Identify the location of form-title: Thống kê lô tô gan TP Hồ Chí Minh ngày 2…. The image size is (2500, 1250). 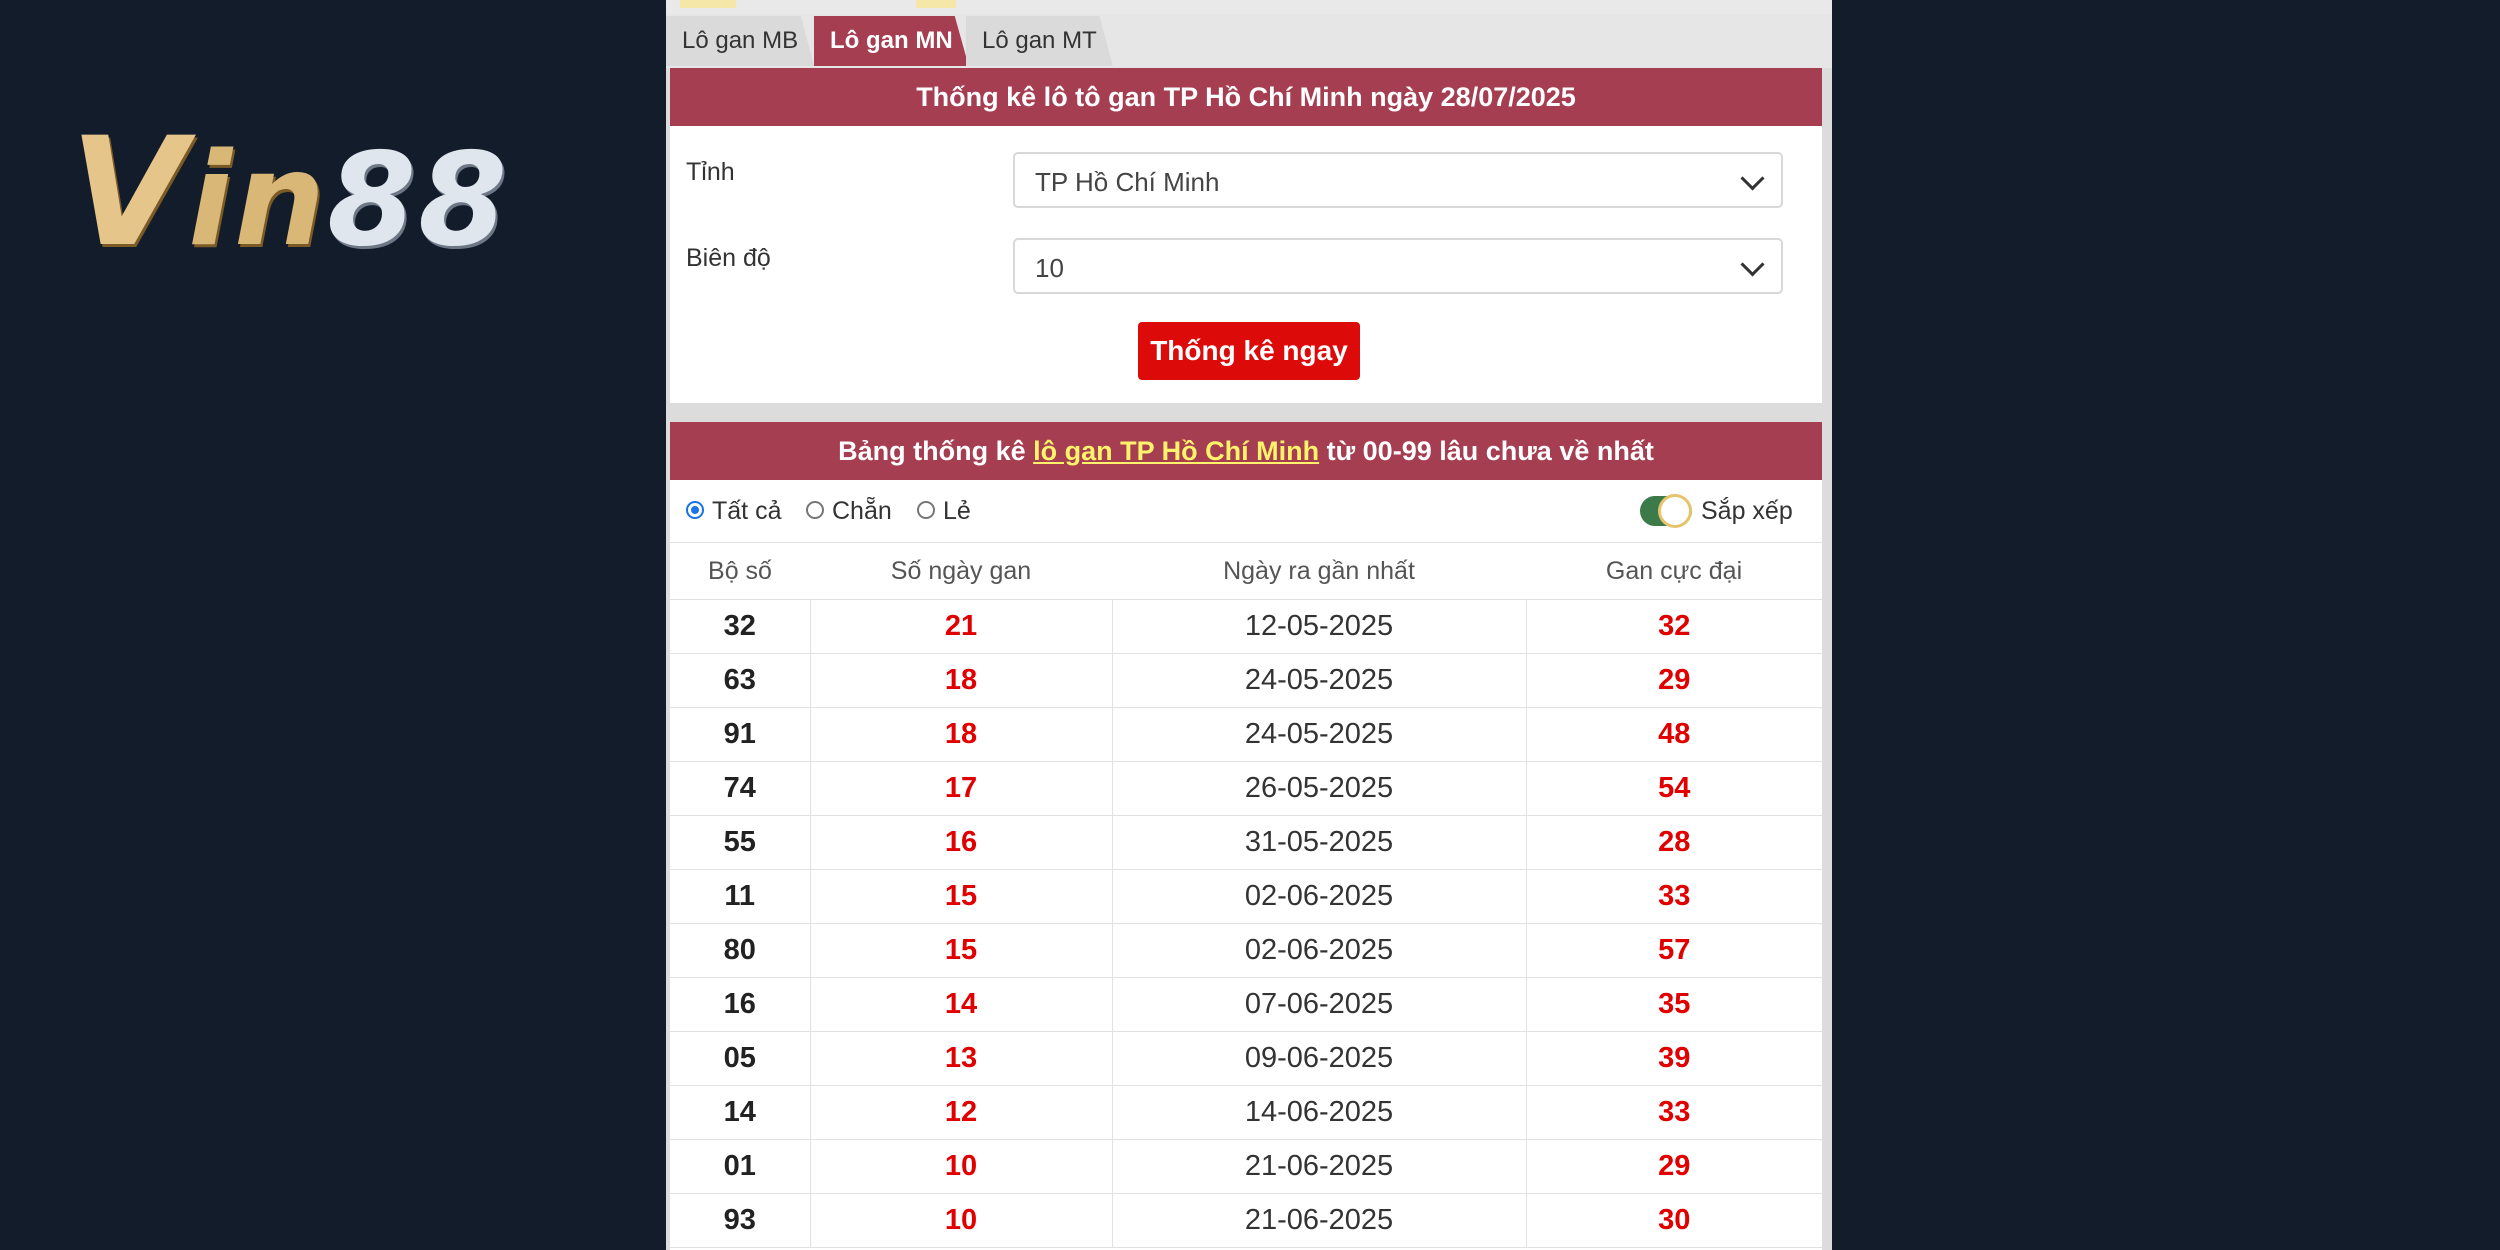
(1246, 97).